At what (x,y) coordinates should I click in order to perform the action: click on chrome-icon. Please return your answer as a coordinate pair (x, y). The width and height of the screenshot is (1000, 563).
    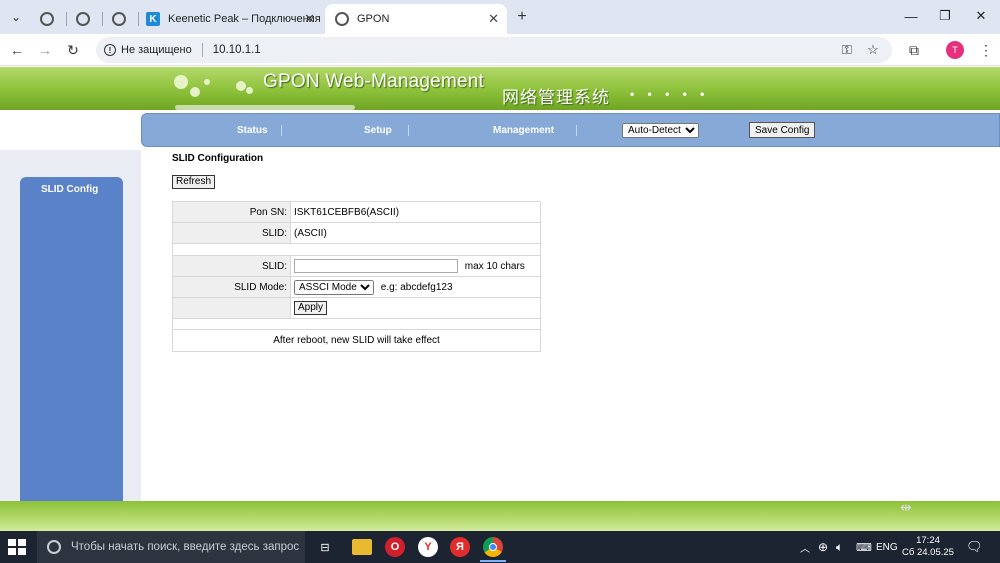
    Looking at the image, I should click on (493, 547).